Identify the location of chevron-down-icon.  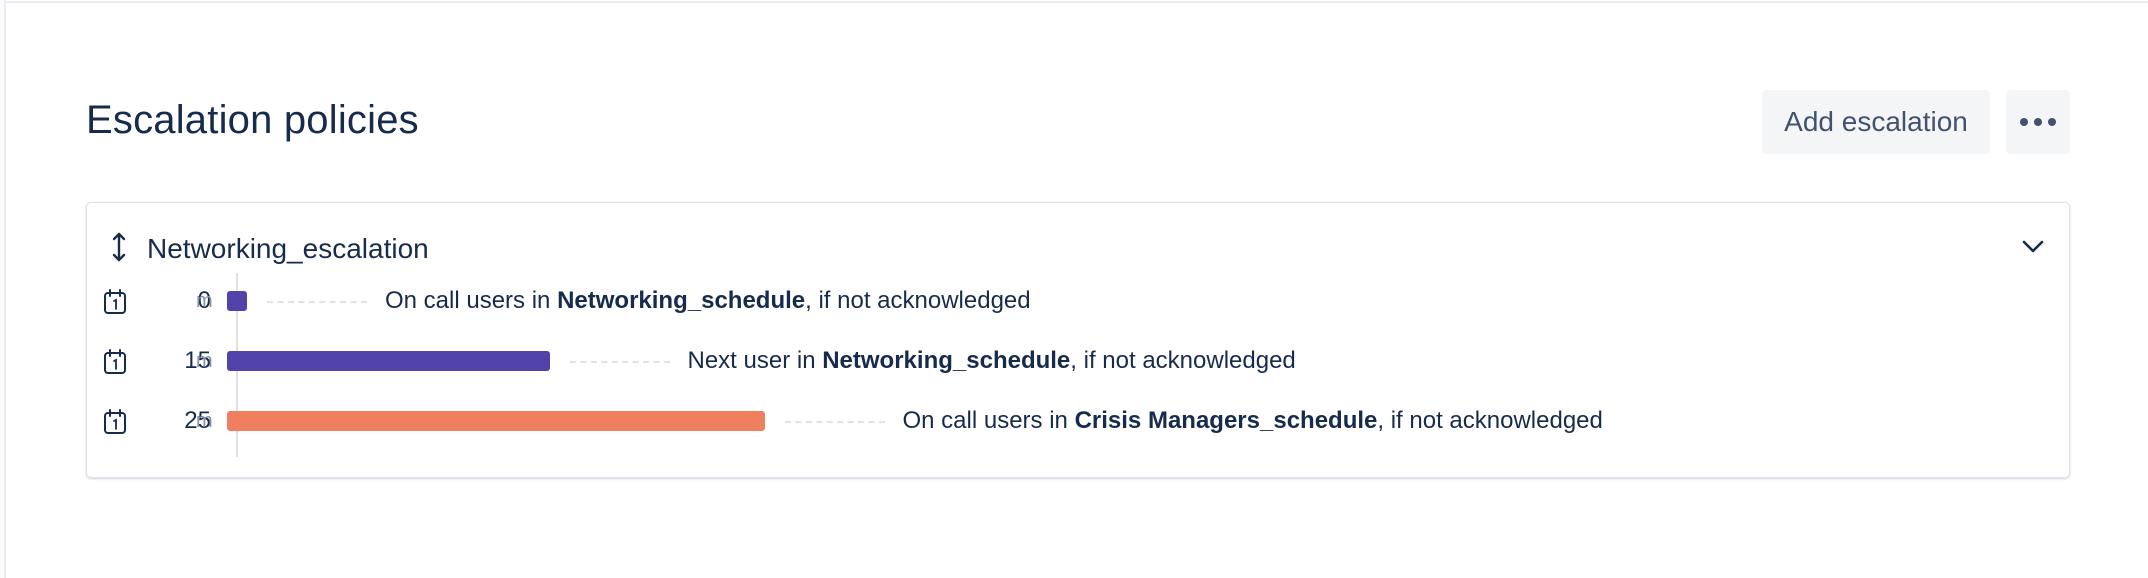
(2033, 247).